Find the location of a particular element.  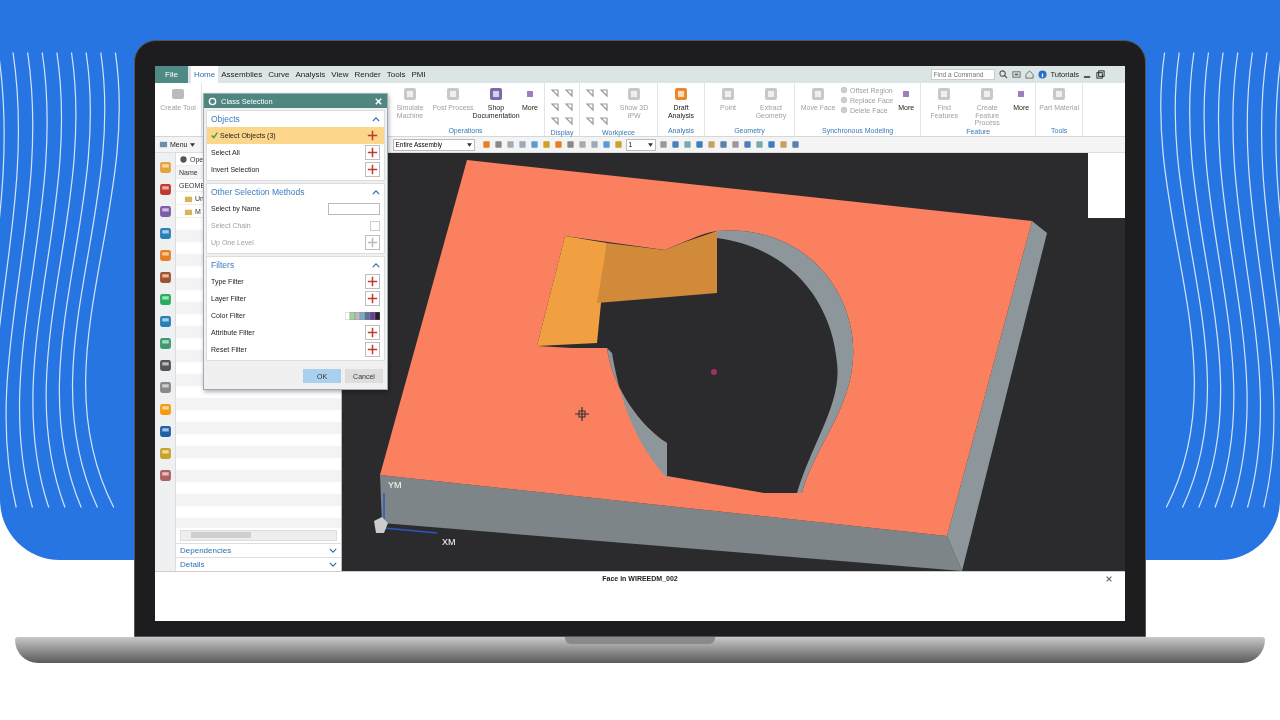

menu-tab: View is located at coordinates (340, 74).